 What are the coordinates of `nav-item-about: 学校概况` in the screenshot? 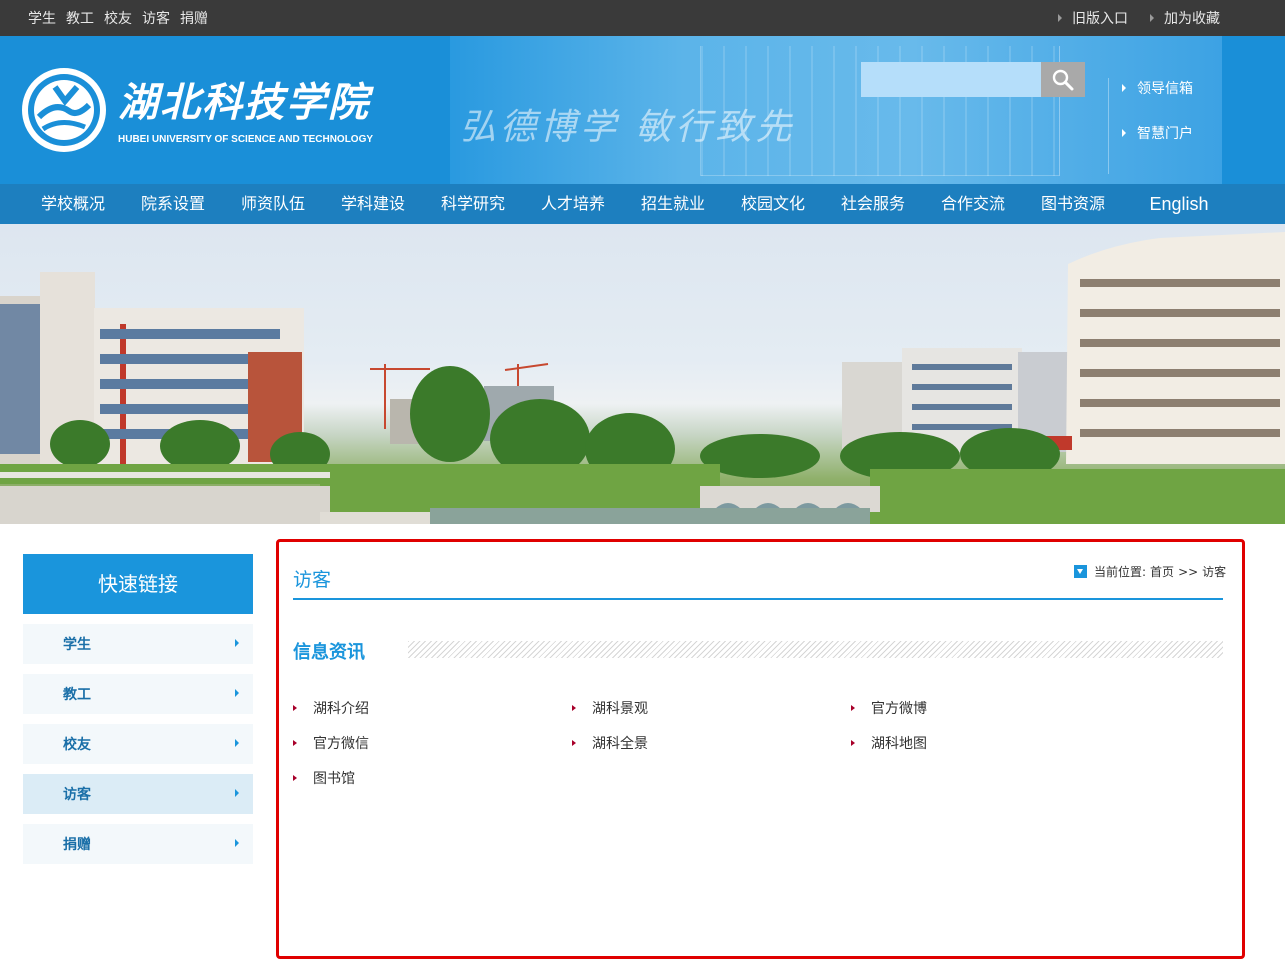 It's located at (73, 204).